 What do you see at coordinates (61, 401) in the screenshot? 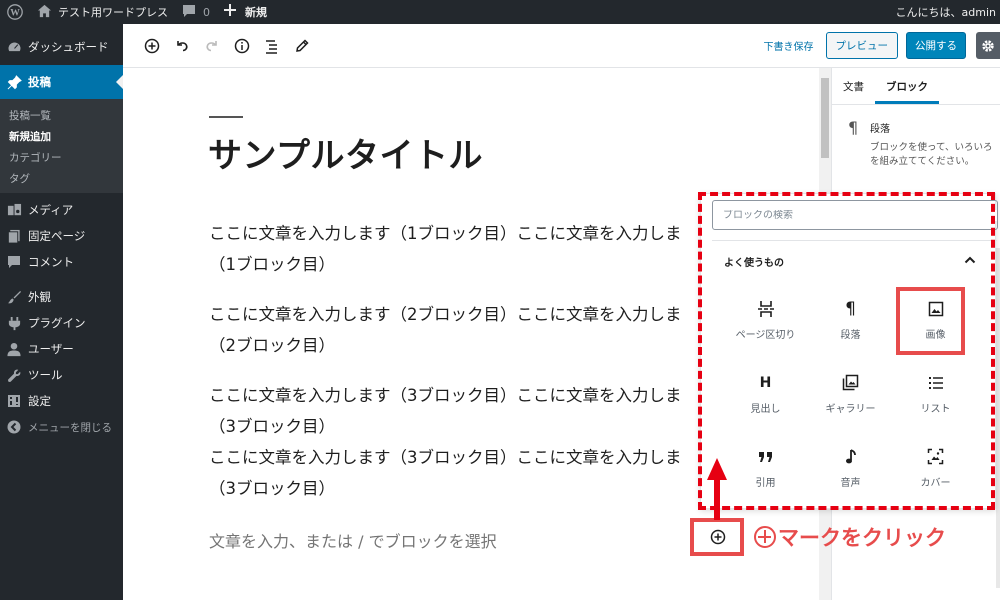
I see `menu-settings: 設定` at bounding box center [61, 401].